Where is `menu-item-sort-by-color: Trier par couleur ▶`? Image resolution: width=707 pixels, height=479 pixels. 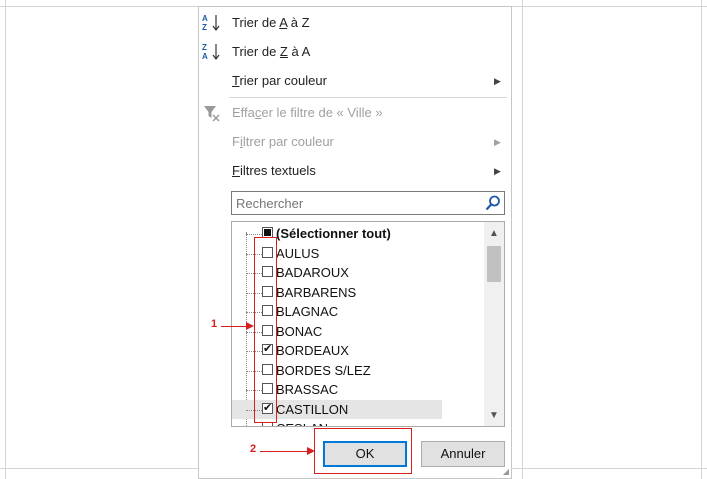 menu-item-sort-by-color: Trier par couleur ▶ is located at coordinates (355, 81).